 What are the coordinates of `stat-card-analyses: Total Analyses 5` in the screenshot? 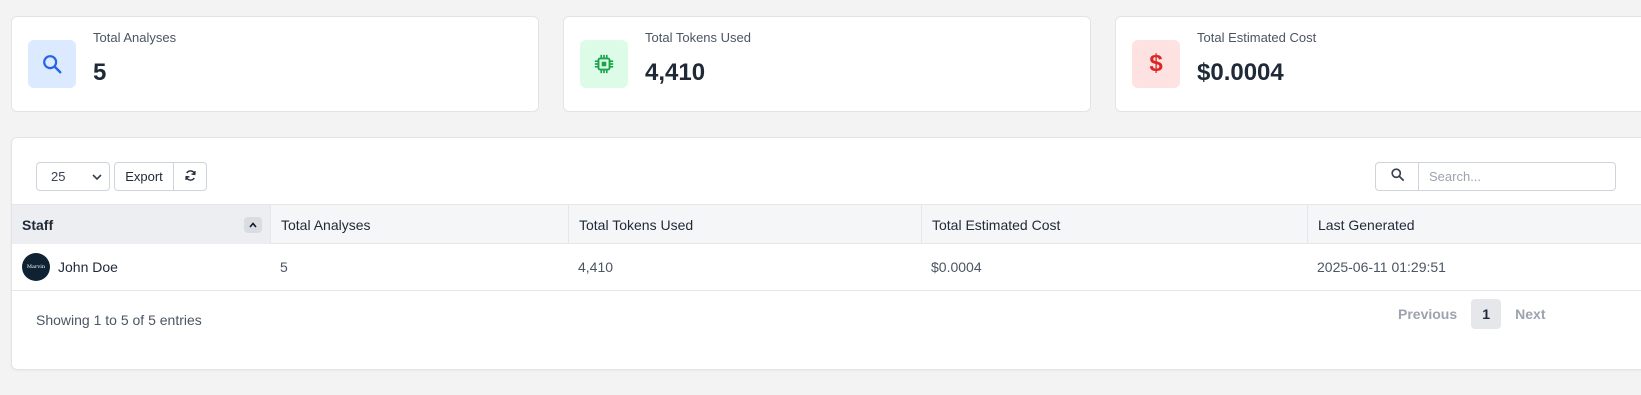 It's located at (275, 64).